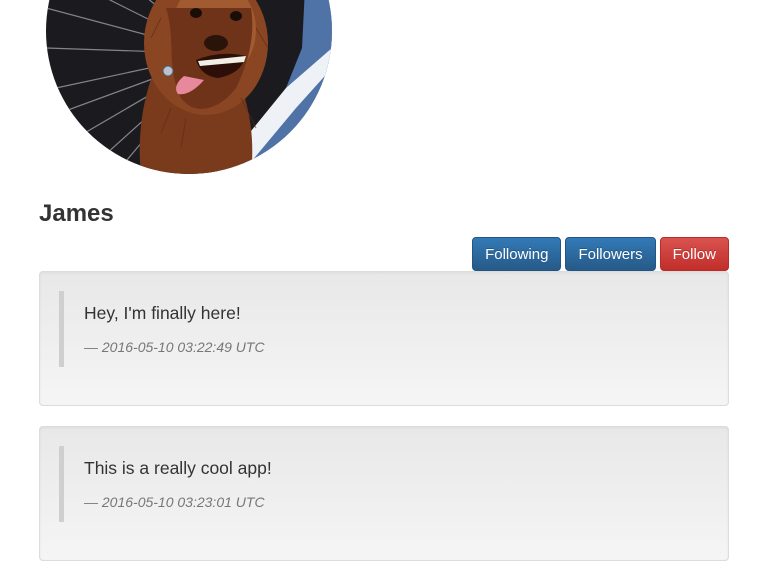  I want to click on follow-button: Follow, so click(694, 254).